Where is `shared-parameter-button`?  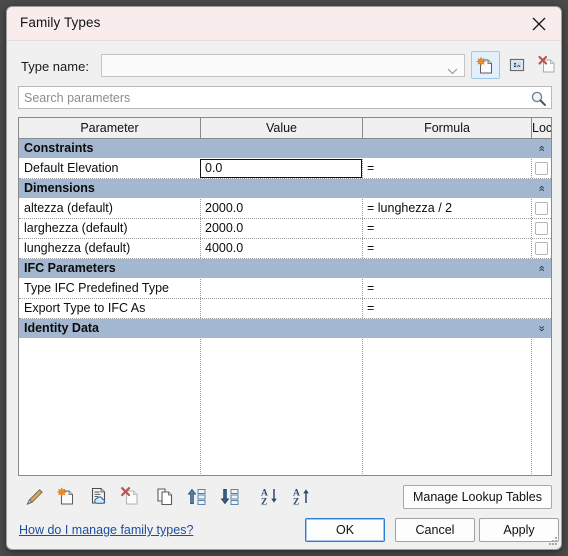
shared-parameter-button is located at coordinates (99, 497).